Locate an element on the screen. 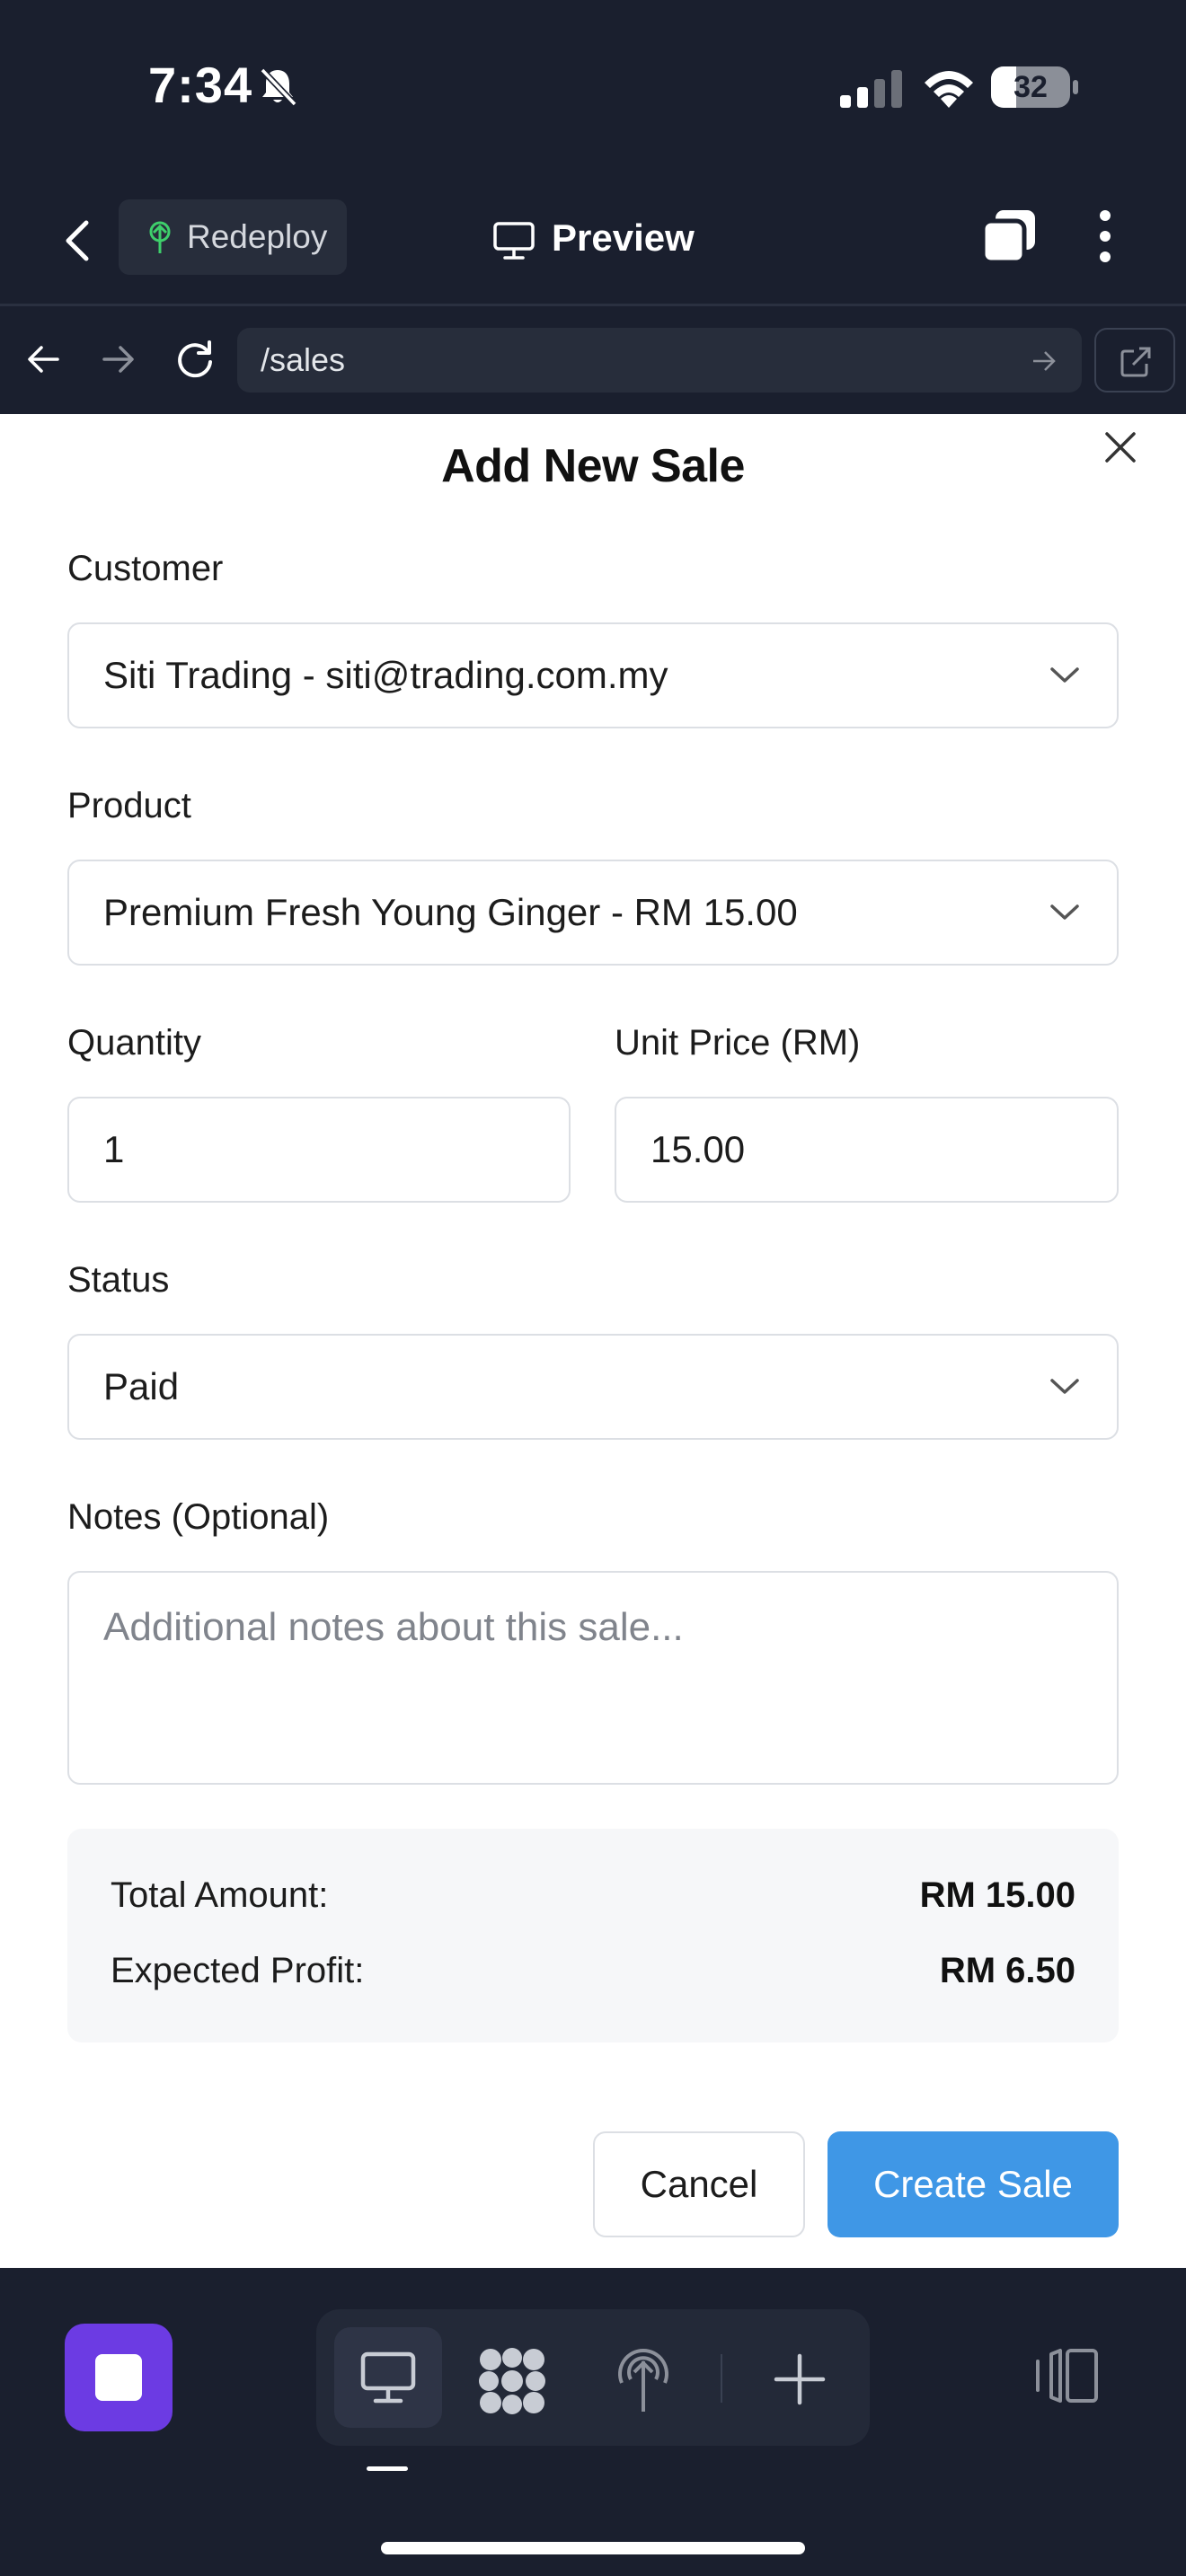  arrow-right-icon is located at coordinates (118, 359).